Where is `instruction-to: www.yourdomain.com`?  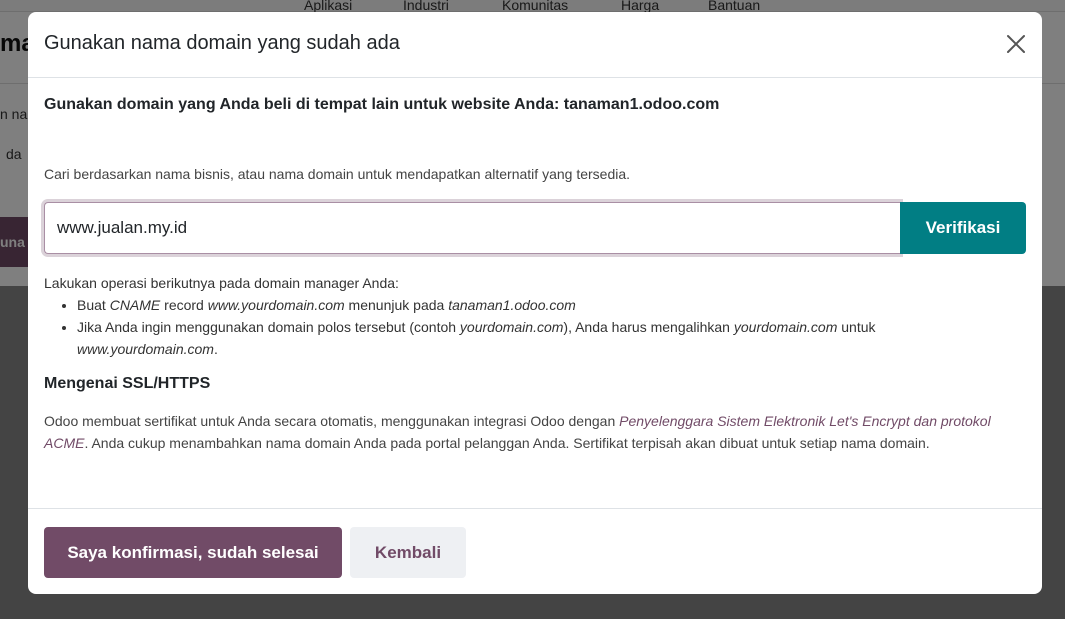
instruction-to: www.yourdomain.com is located at coordinates (145, 349).